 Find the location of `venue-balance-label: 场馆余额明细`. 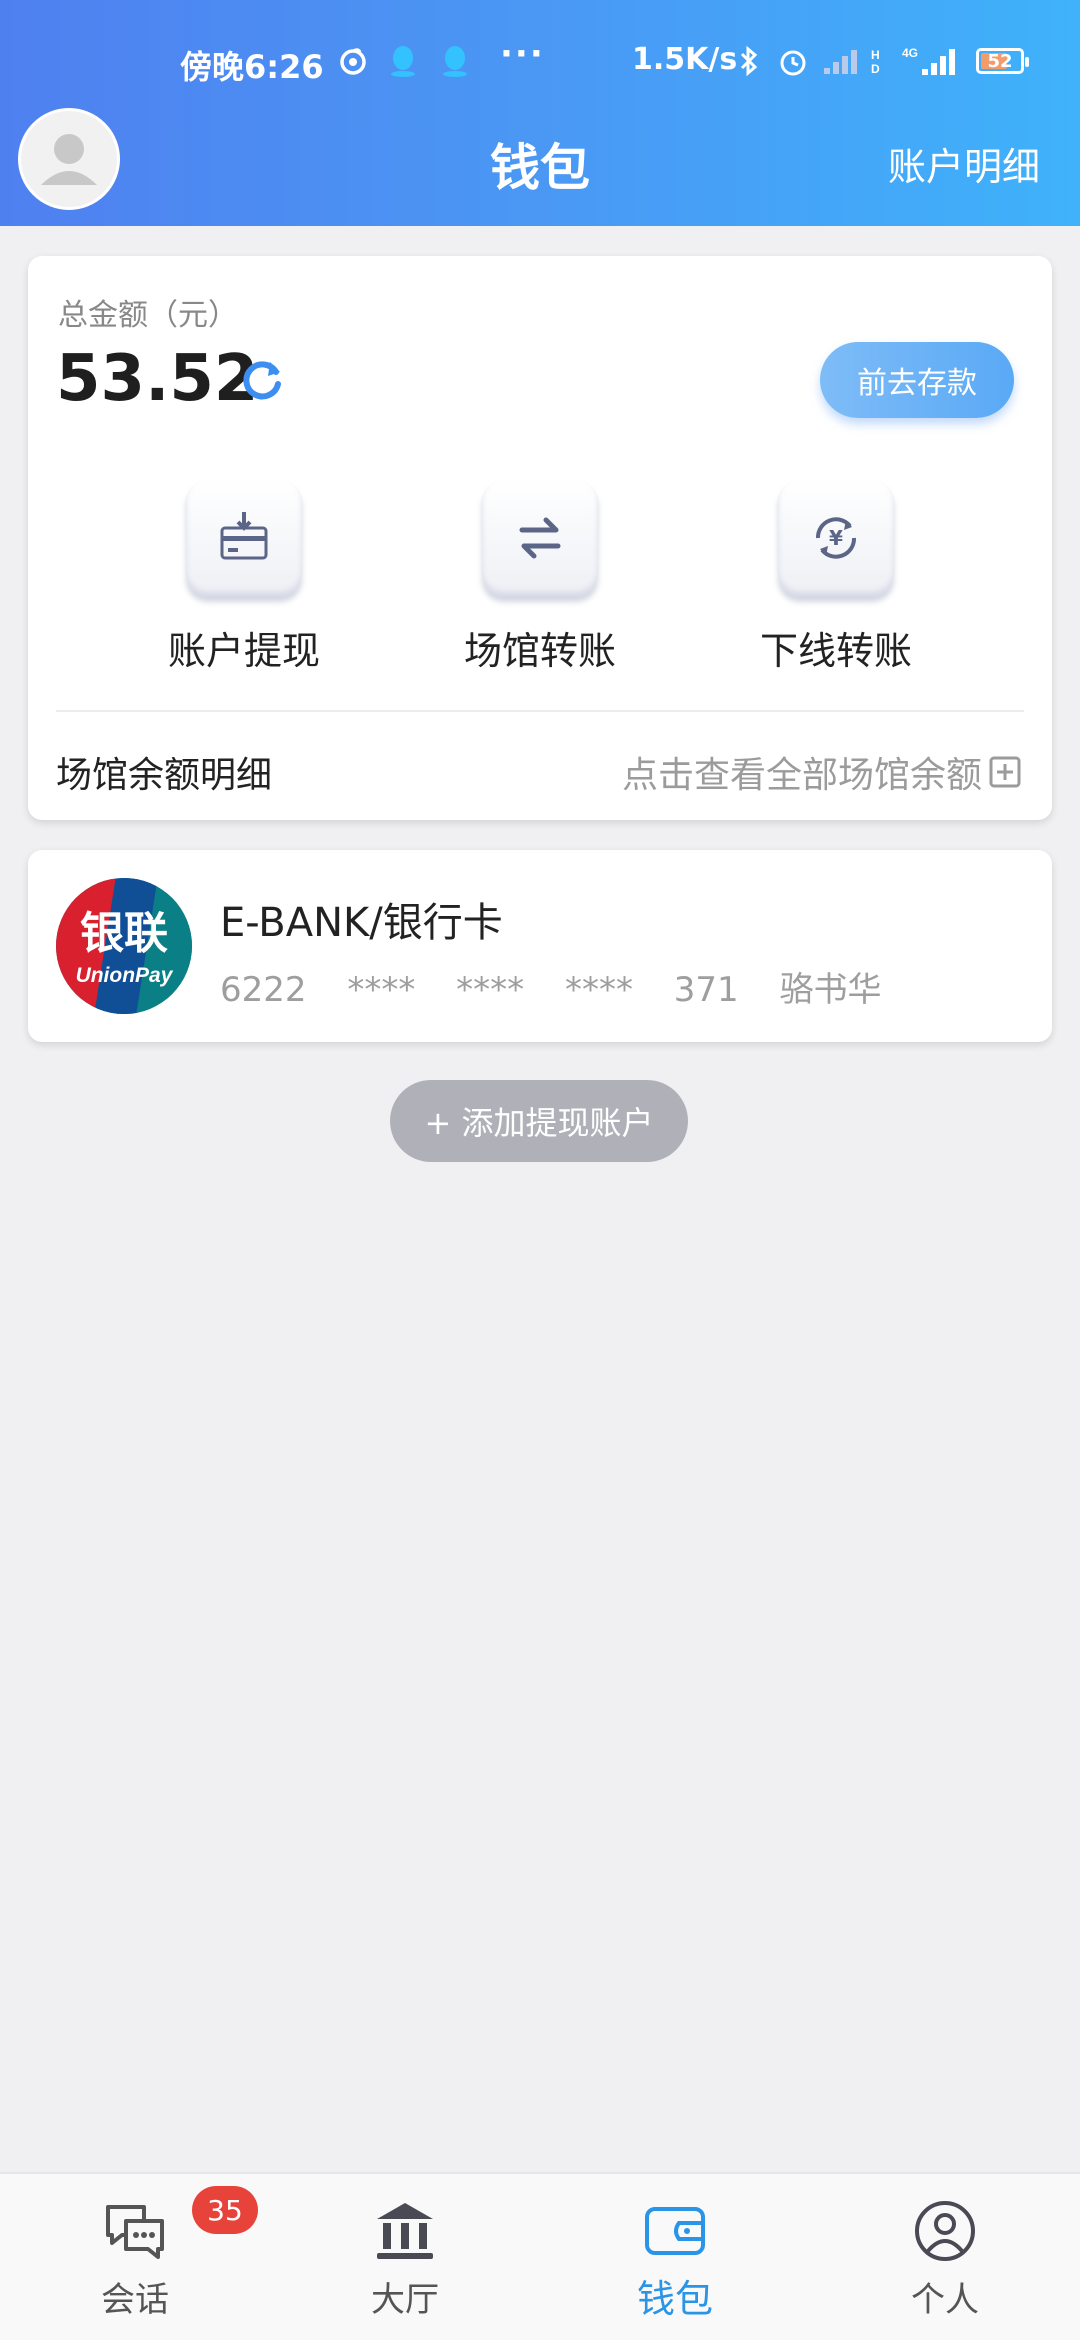

venue-balance-label: 场馆余额明细 is located at coordinates (164, 775).